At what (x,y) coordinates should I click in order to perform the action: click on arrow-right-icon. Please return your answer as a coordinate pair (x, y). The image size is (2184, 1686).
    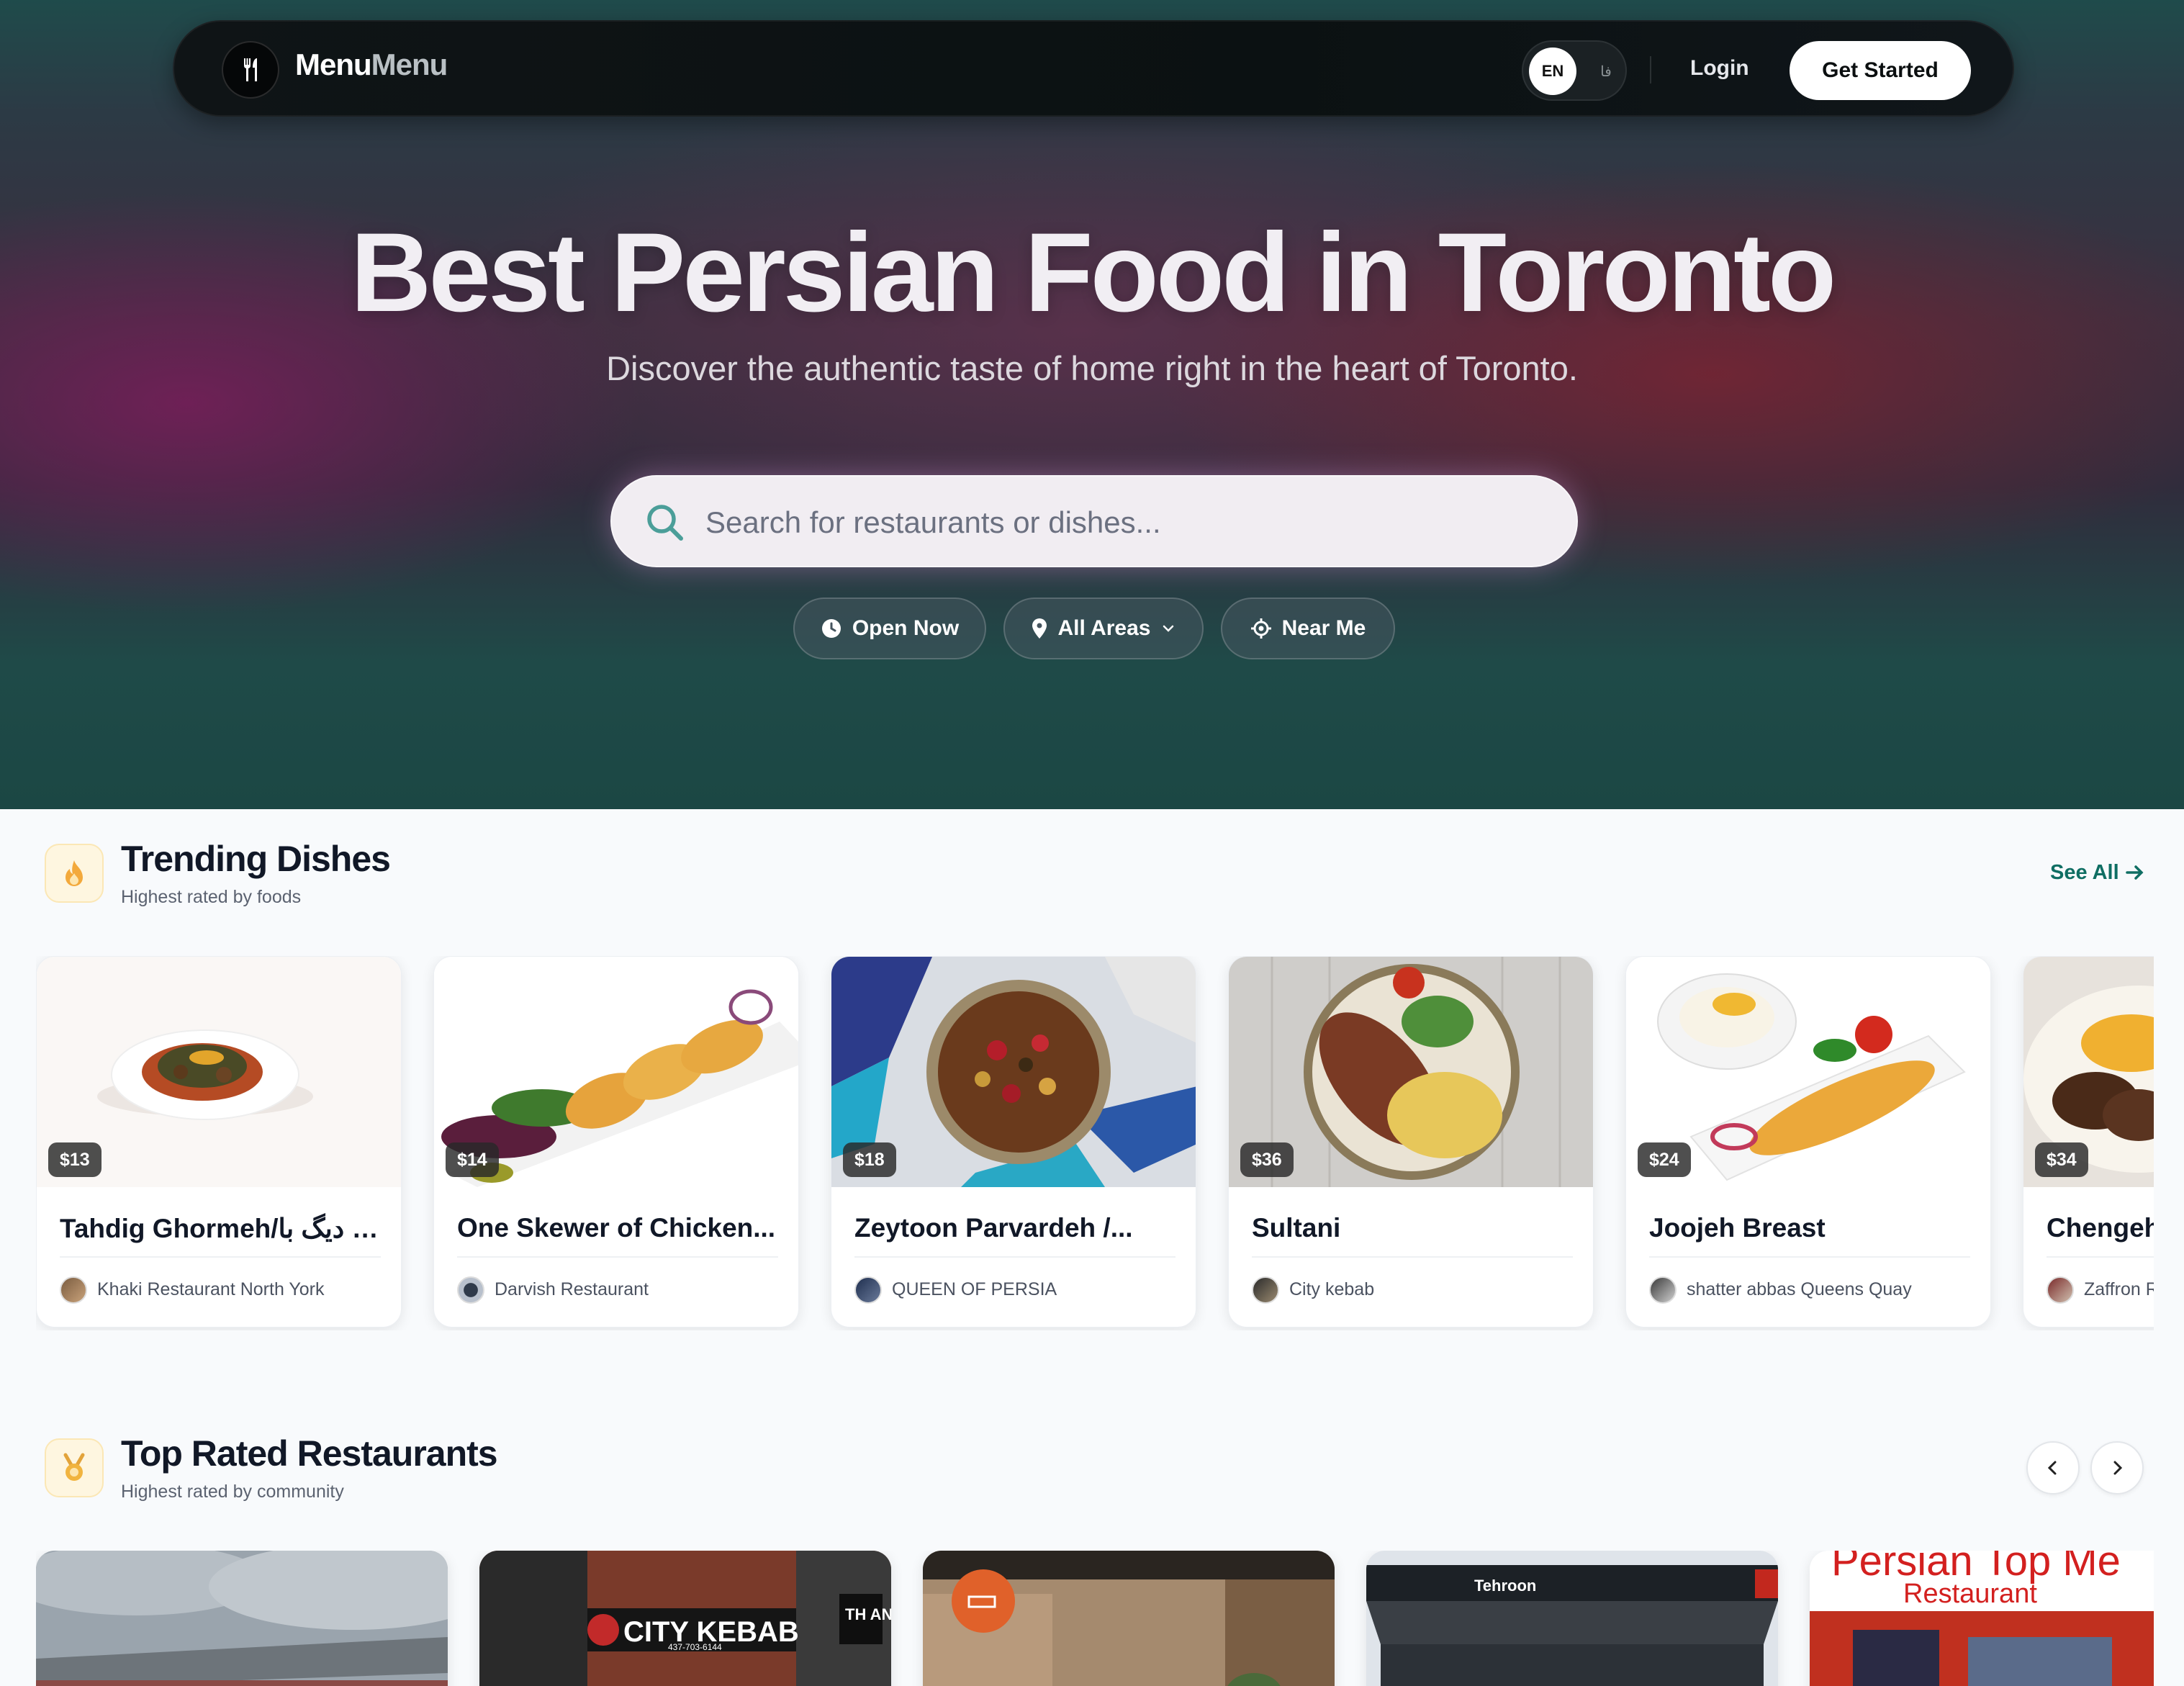
    Looking at the image, I should click on (2134, 872).